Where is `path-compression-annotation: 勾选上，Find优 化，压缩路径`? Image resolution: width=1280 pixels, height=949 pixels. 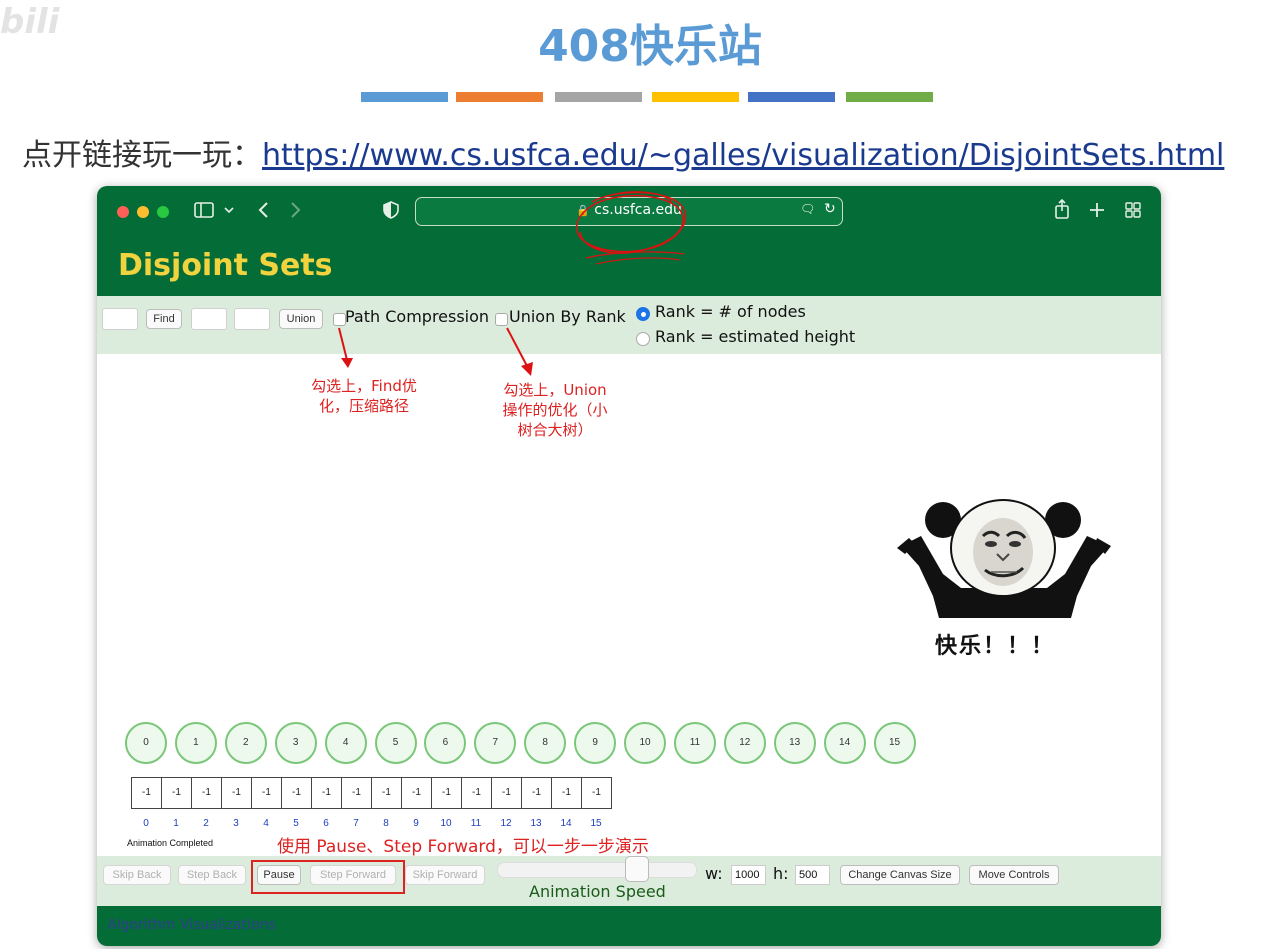 path-compression-annotation: 勾选上，Find优 化，压缩路径 is located at coordinates (364, 396).